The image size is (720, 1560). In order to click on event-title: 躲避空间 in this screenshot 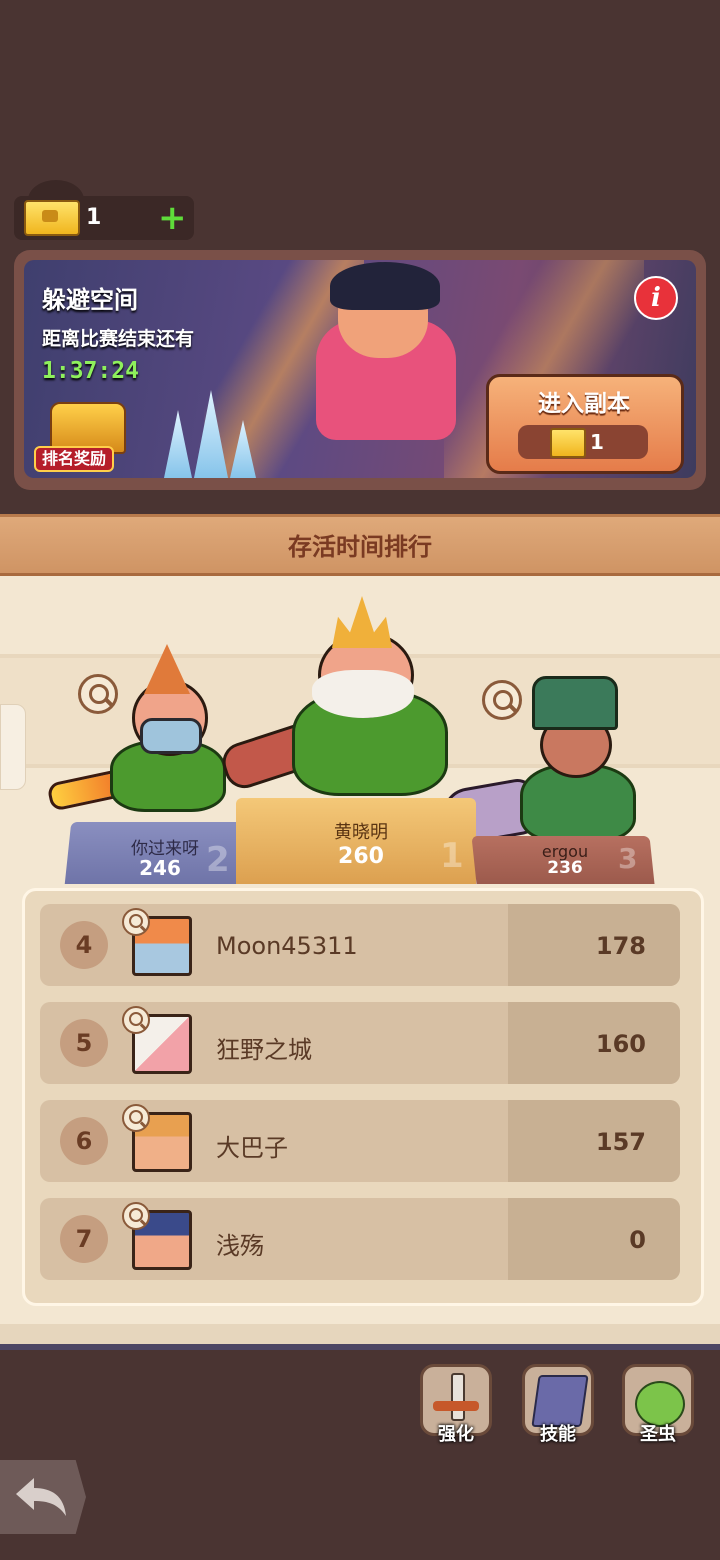, I will do `click(90, 300)`.